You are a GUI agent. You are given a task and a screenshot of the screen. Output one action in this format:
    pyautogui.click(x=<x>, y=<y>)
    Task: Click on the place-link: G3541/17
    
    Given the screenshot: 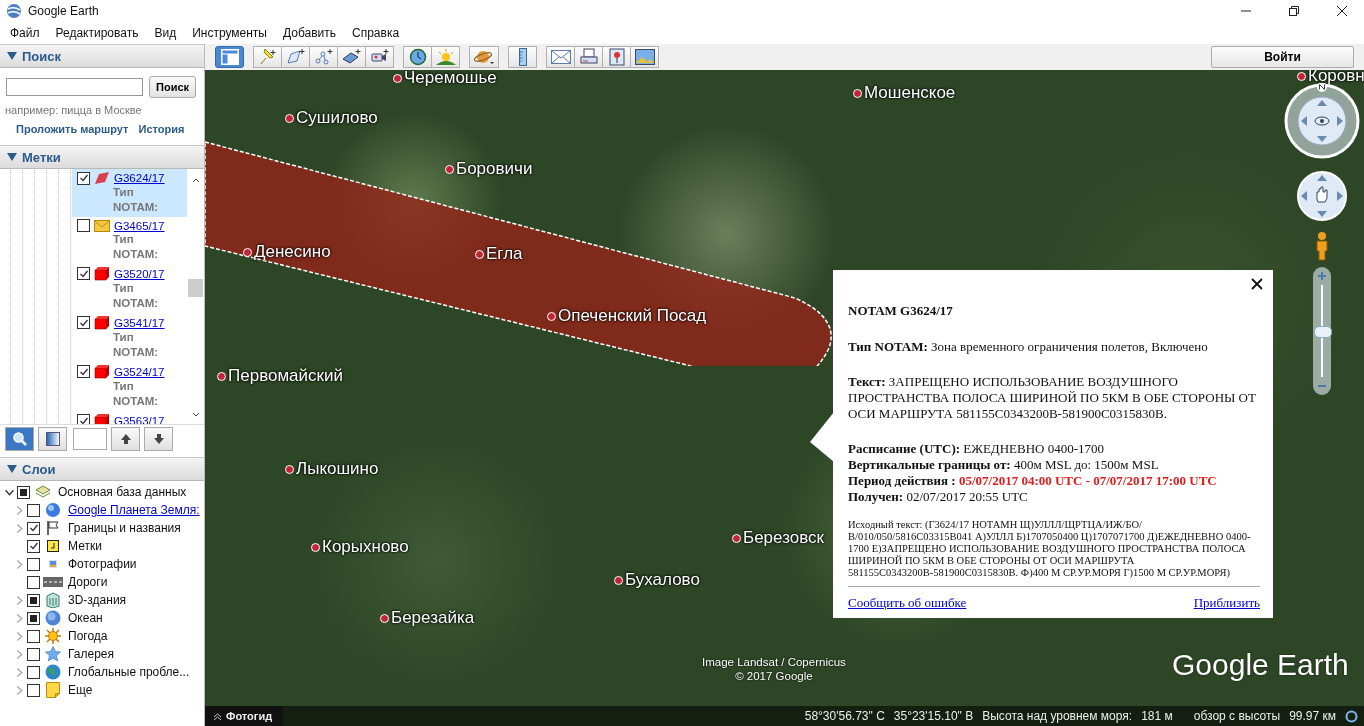 What is the action you would take?
    pyautogui.click(x=139, y=322)
    